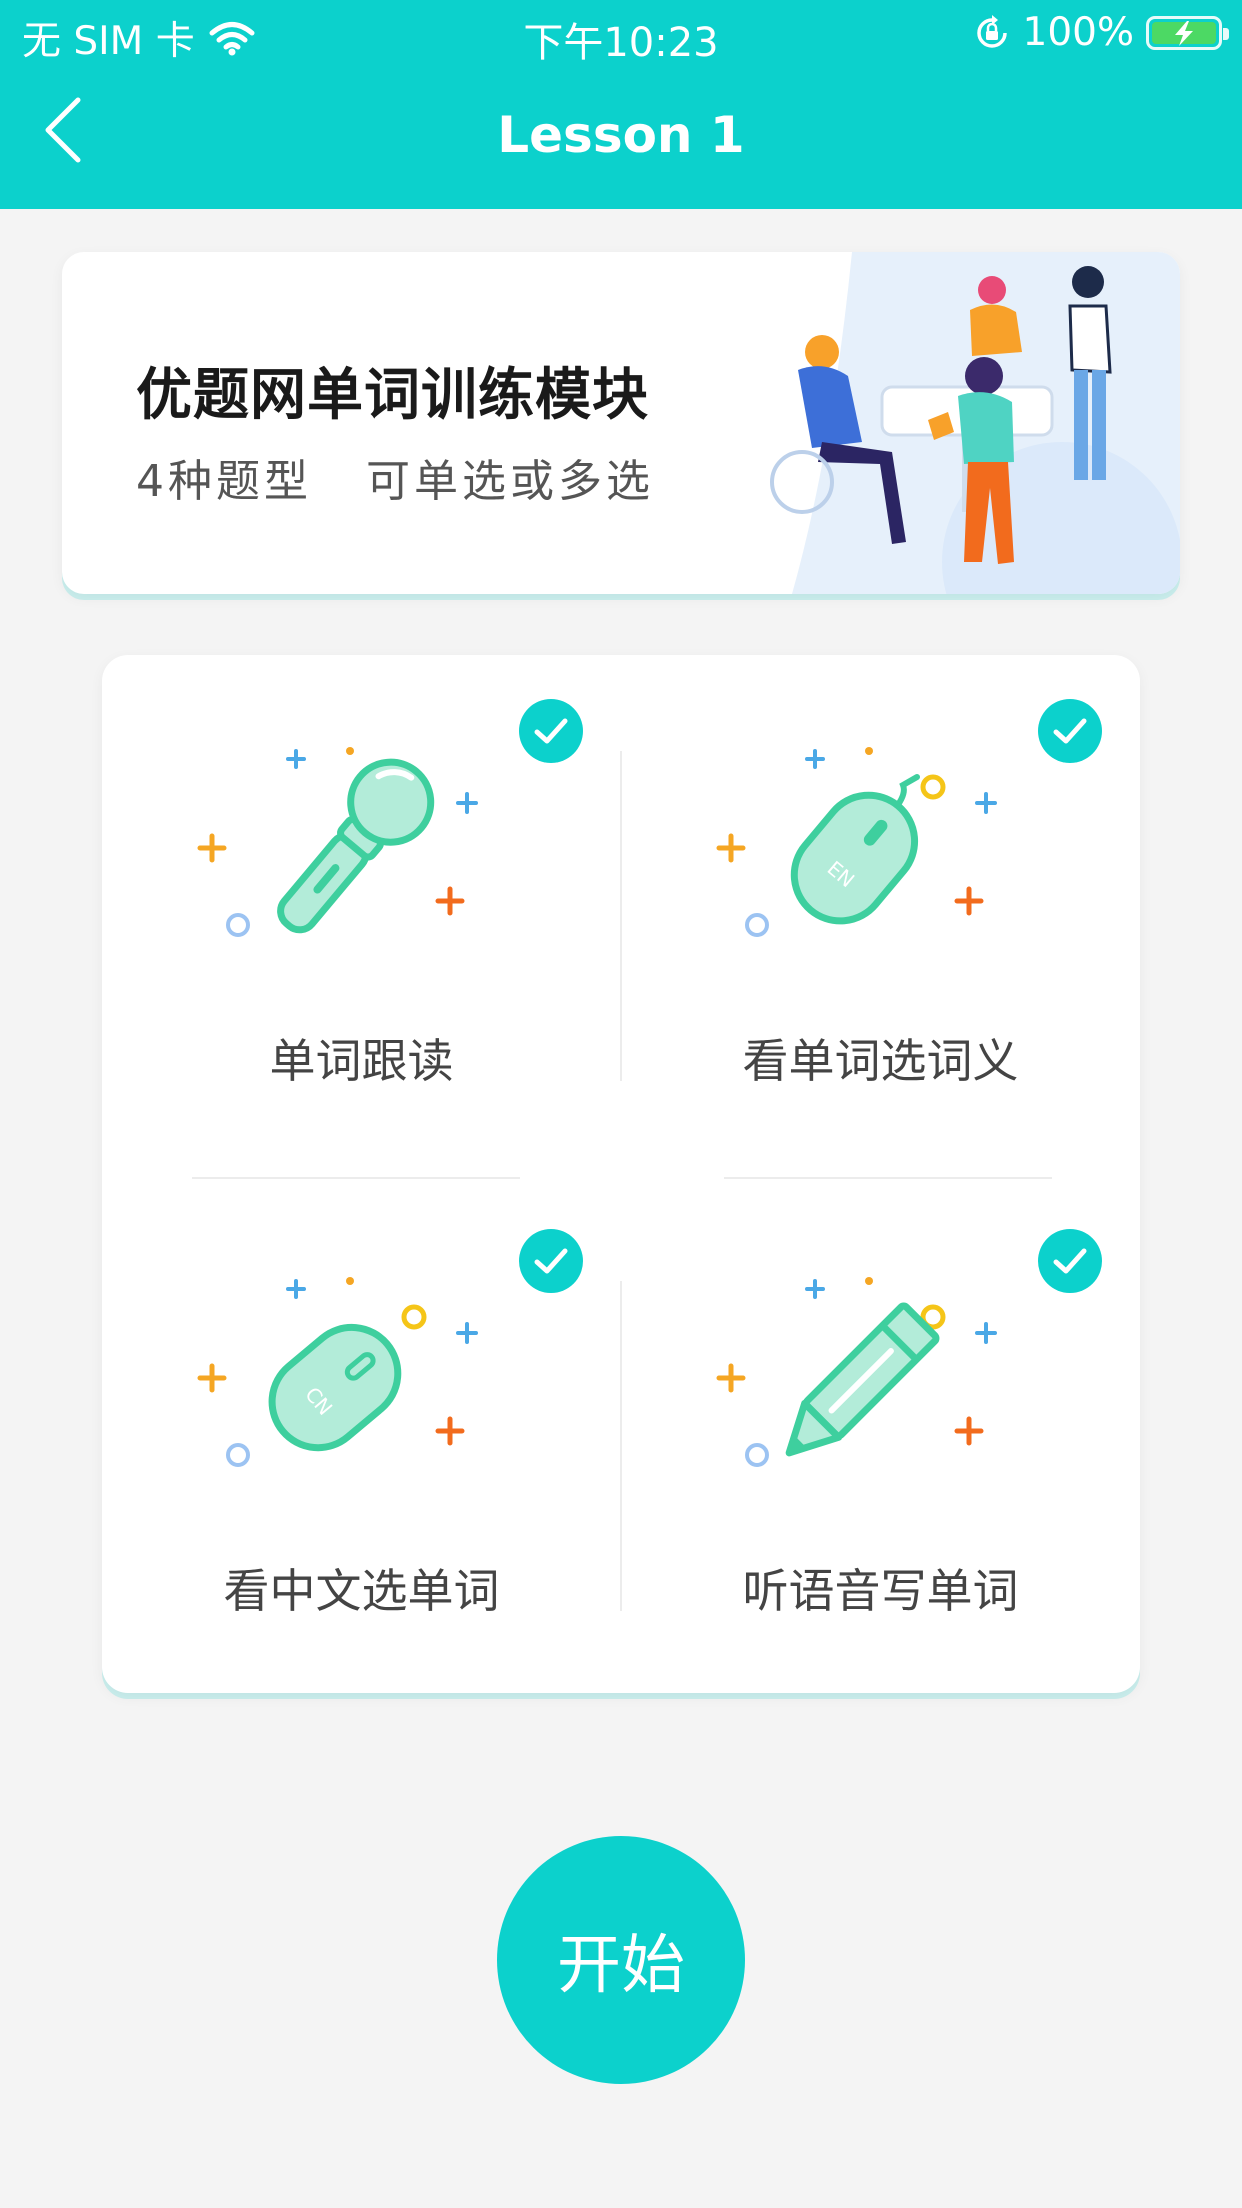 The width and height of the screenshot is (1242, 2208). Describe the element at coordinates (621, 33) in the screenshot. I see `status-bar: 无 SIM 卡 下午10:23 100%` at that location.